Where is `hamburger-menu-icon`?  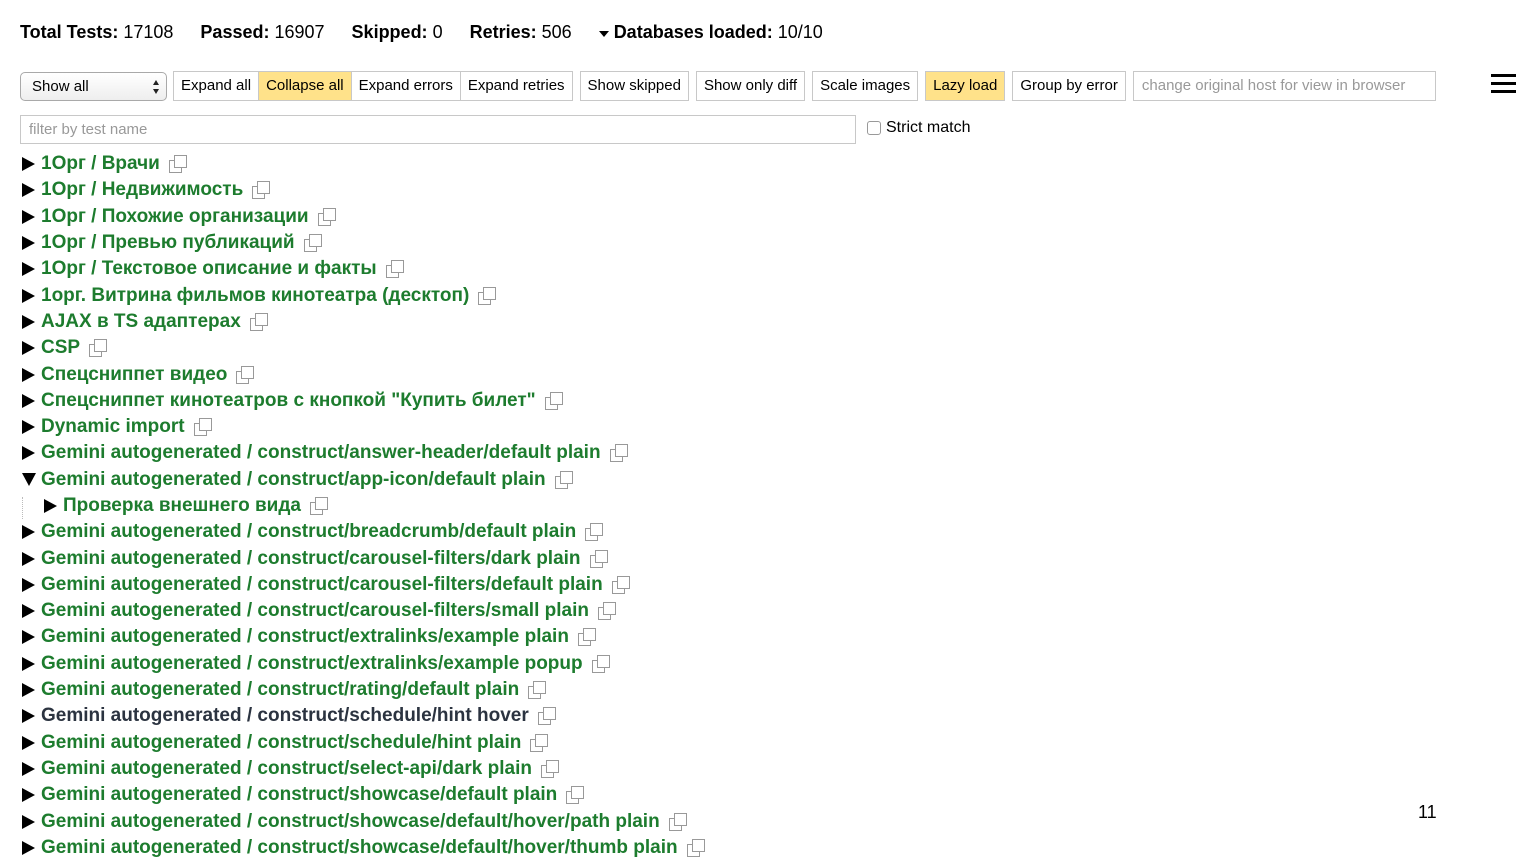
hamburger-menu-icon is located at coordinates (1503, 84).